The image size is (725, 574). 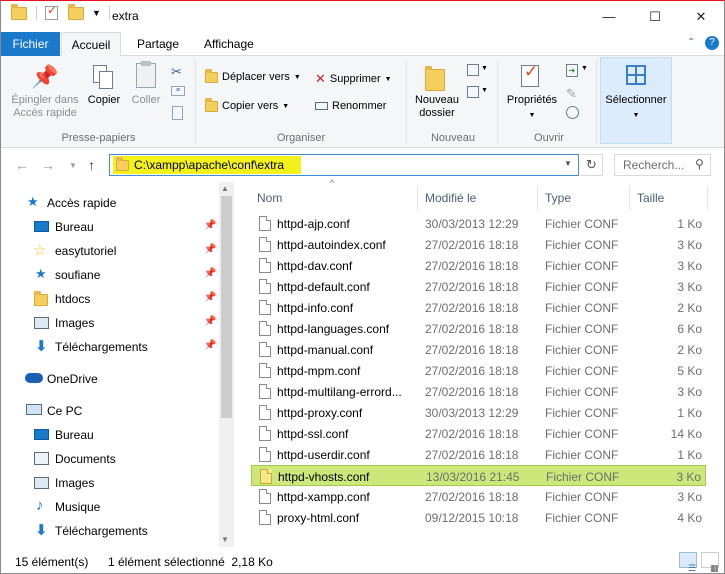 What do you see at coordinates (158, 44) in the screenshot?
I see `tab-share: Partage` at bounding box center [158, 44].